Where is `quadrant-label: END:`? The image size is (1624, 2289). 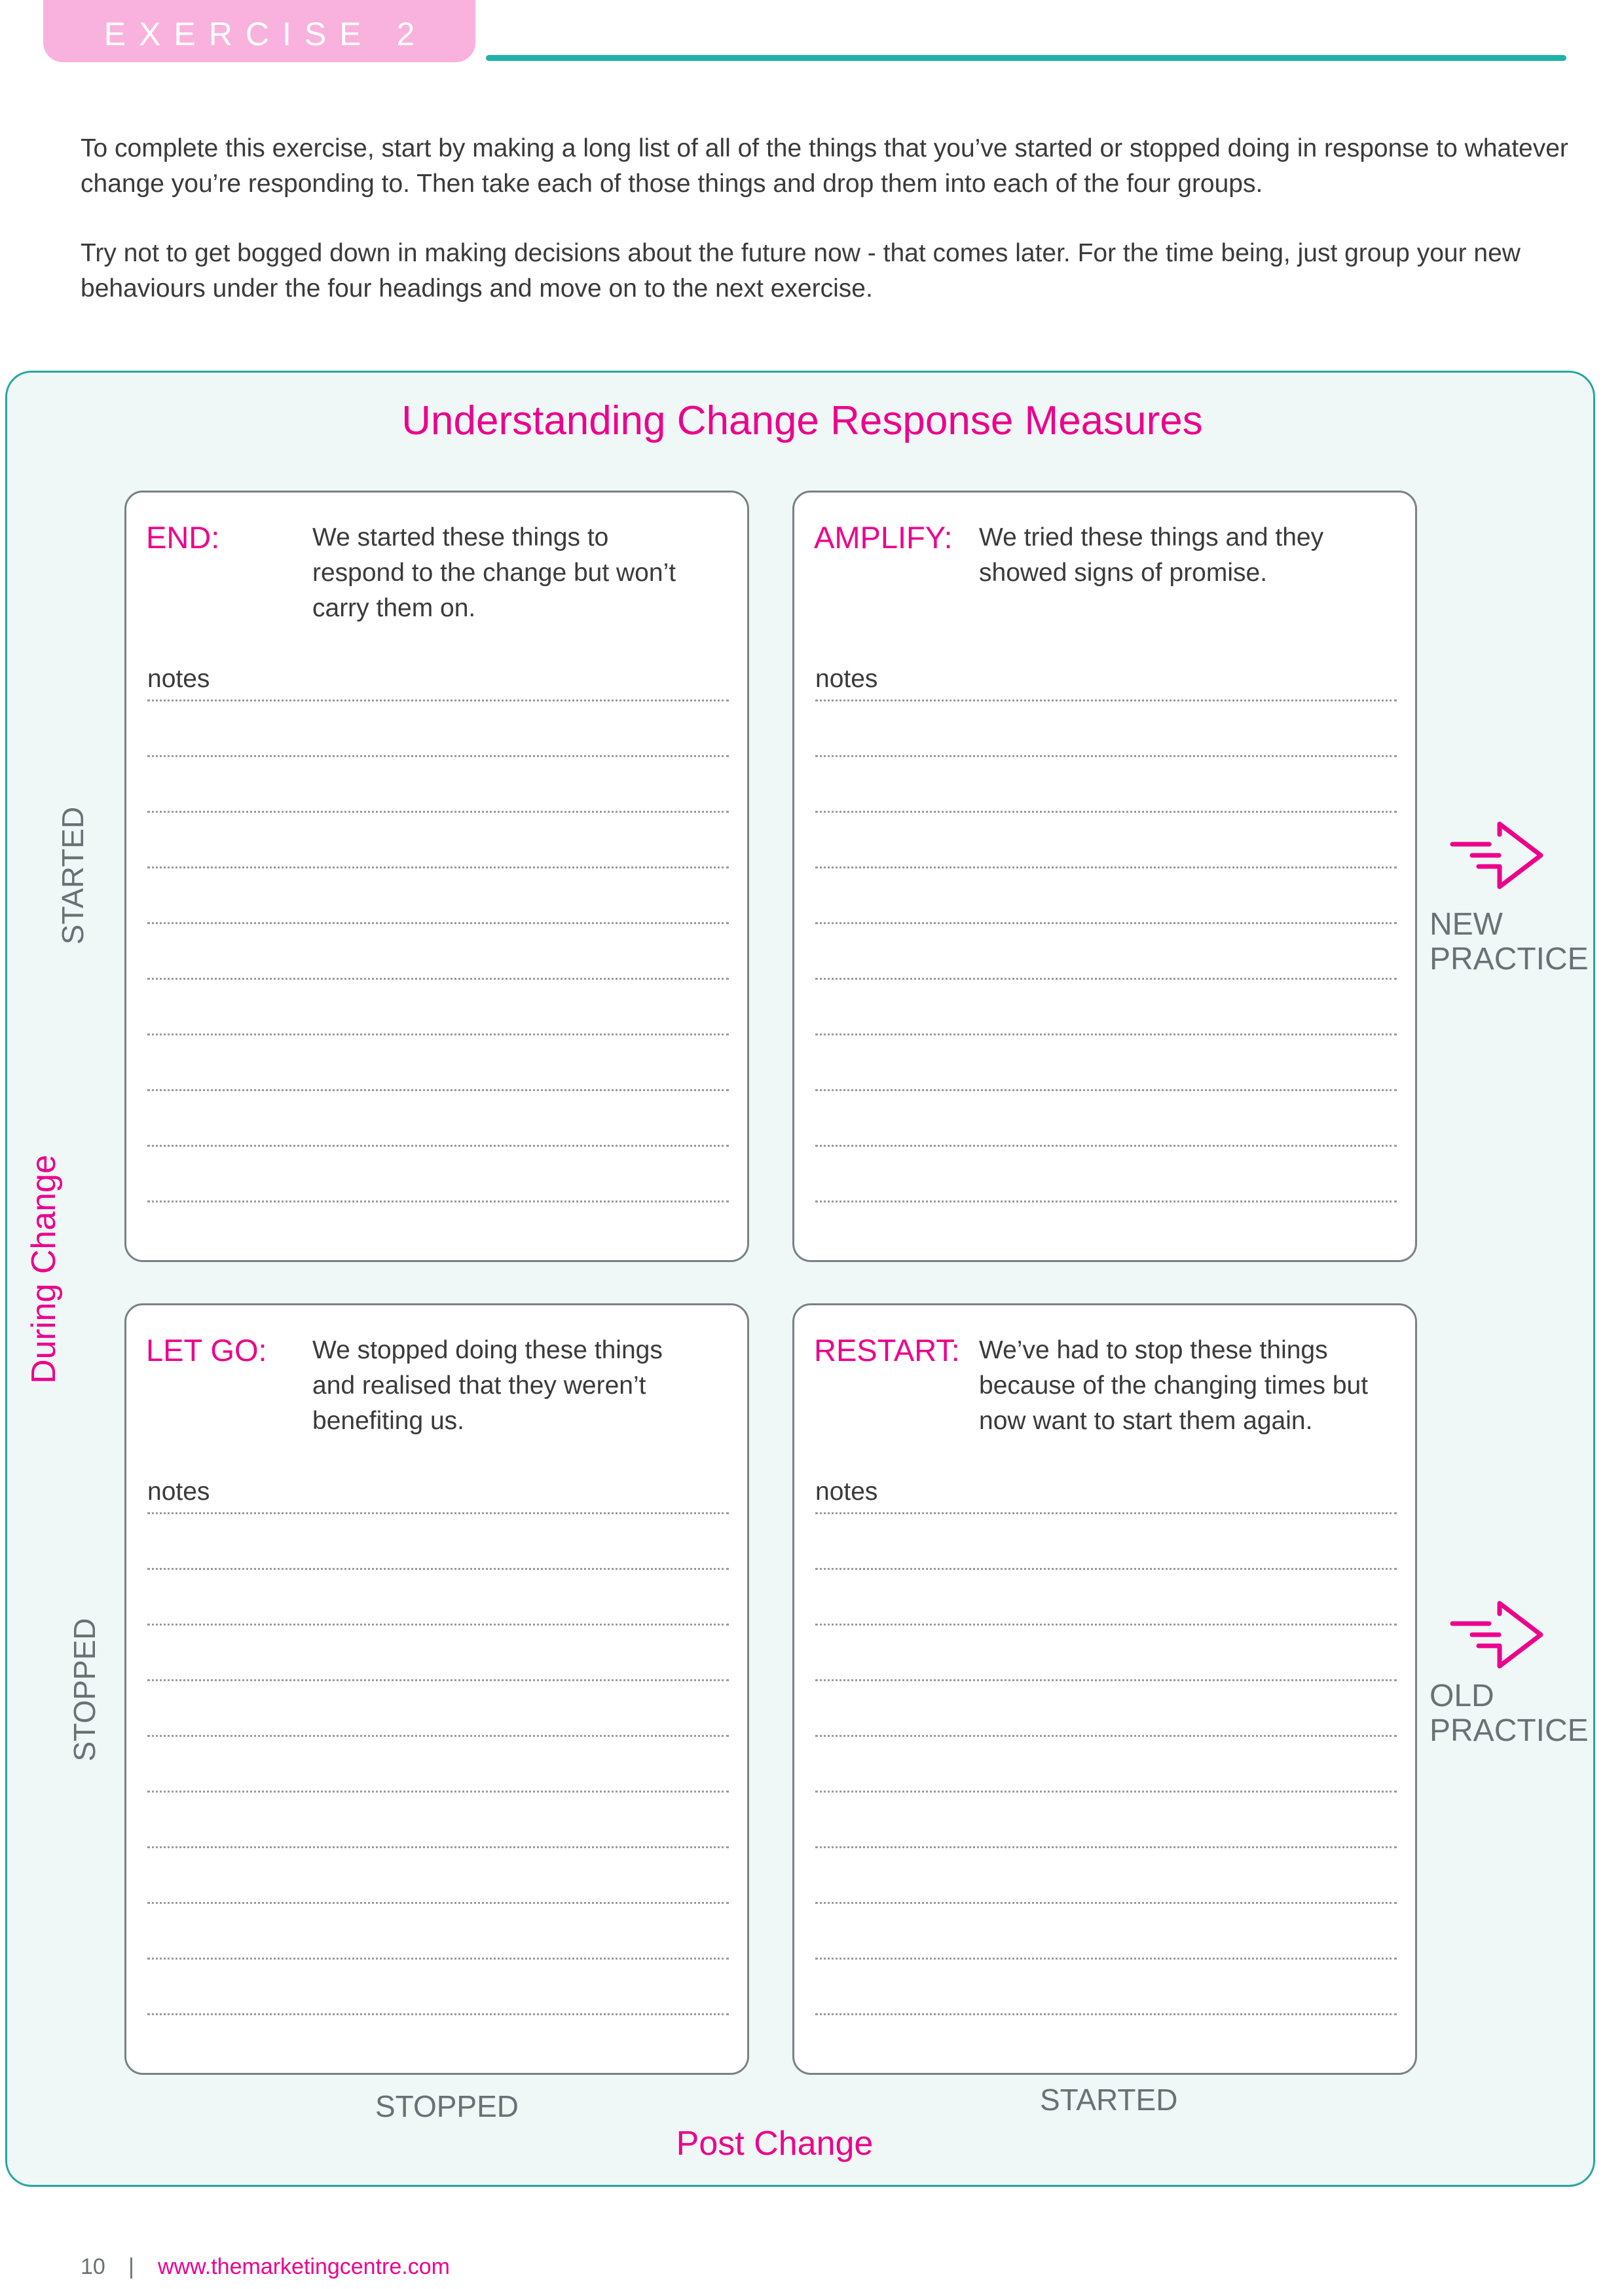
quadrant-label: END: is located at coordinates (183, 538).